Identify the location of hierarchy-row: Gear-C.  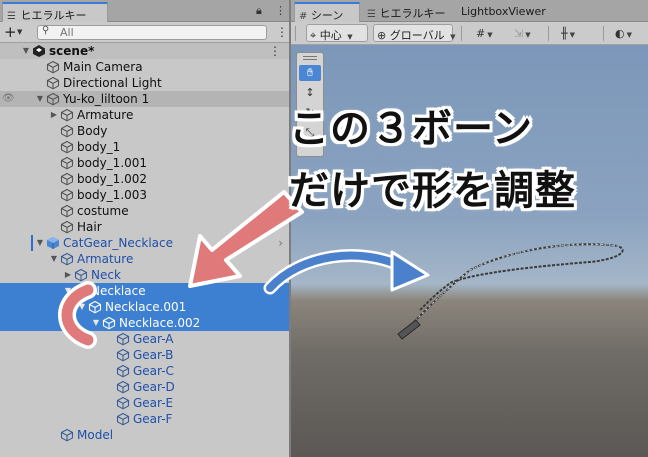
(144, 371).